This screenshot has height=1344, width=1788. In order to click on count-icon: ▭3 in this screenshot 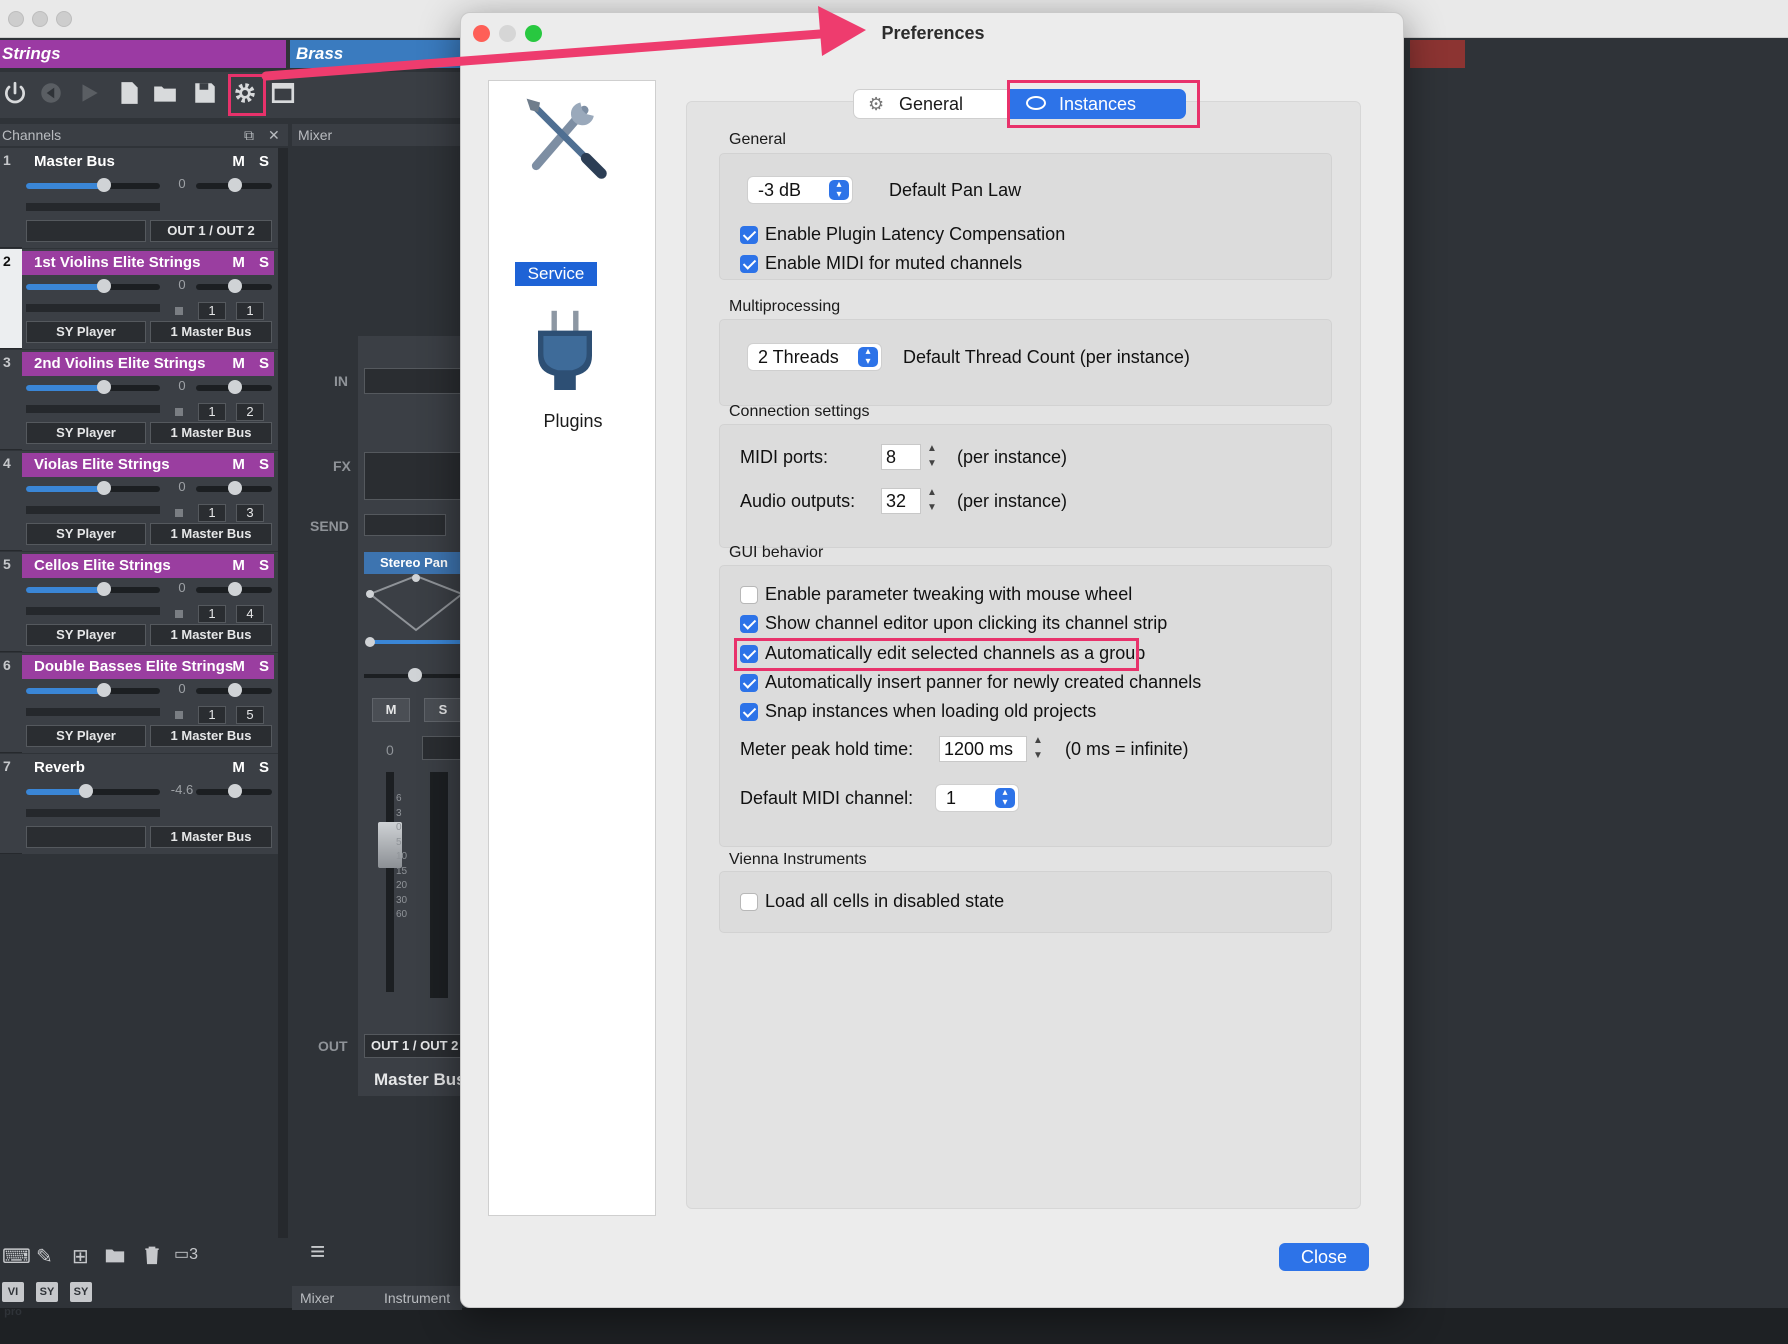, I will do `click(186, 1254)`.